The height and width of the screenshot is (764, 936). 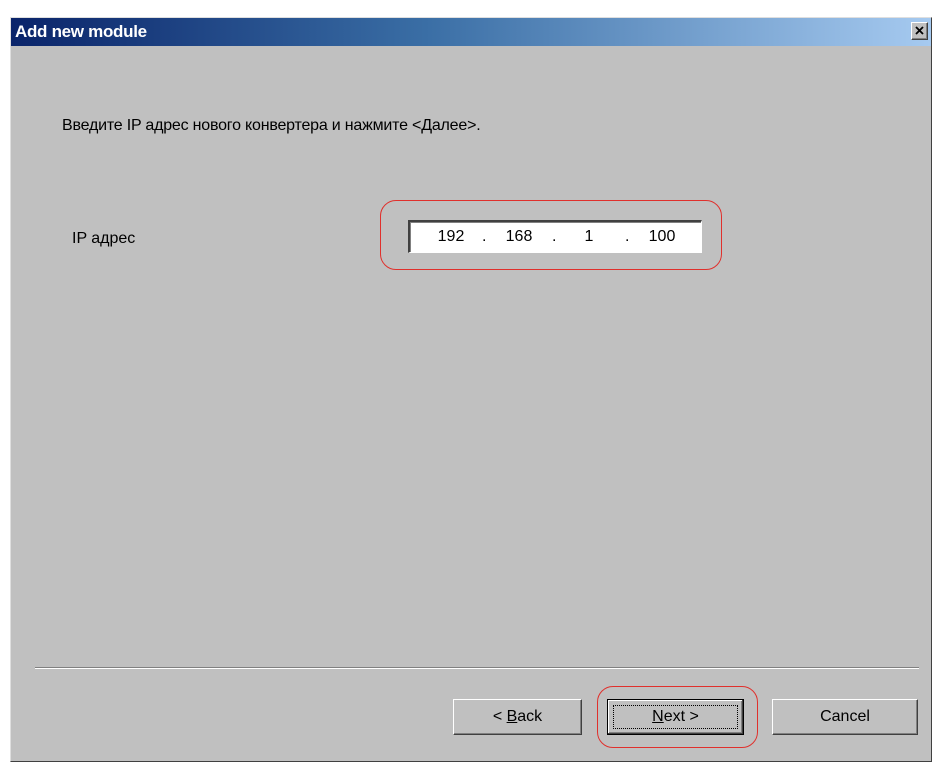 What do you see at coordinates (551, 235) in the screenshot?
I see `ip-field-annotation` at bounding box center [551, 235].